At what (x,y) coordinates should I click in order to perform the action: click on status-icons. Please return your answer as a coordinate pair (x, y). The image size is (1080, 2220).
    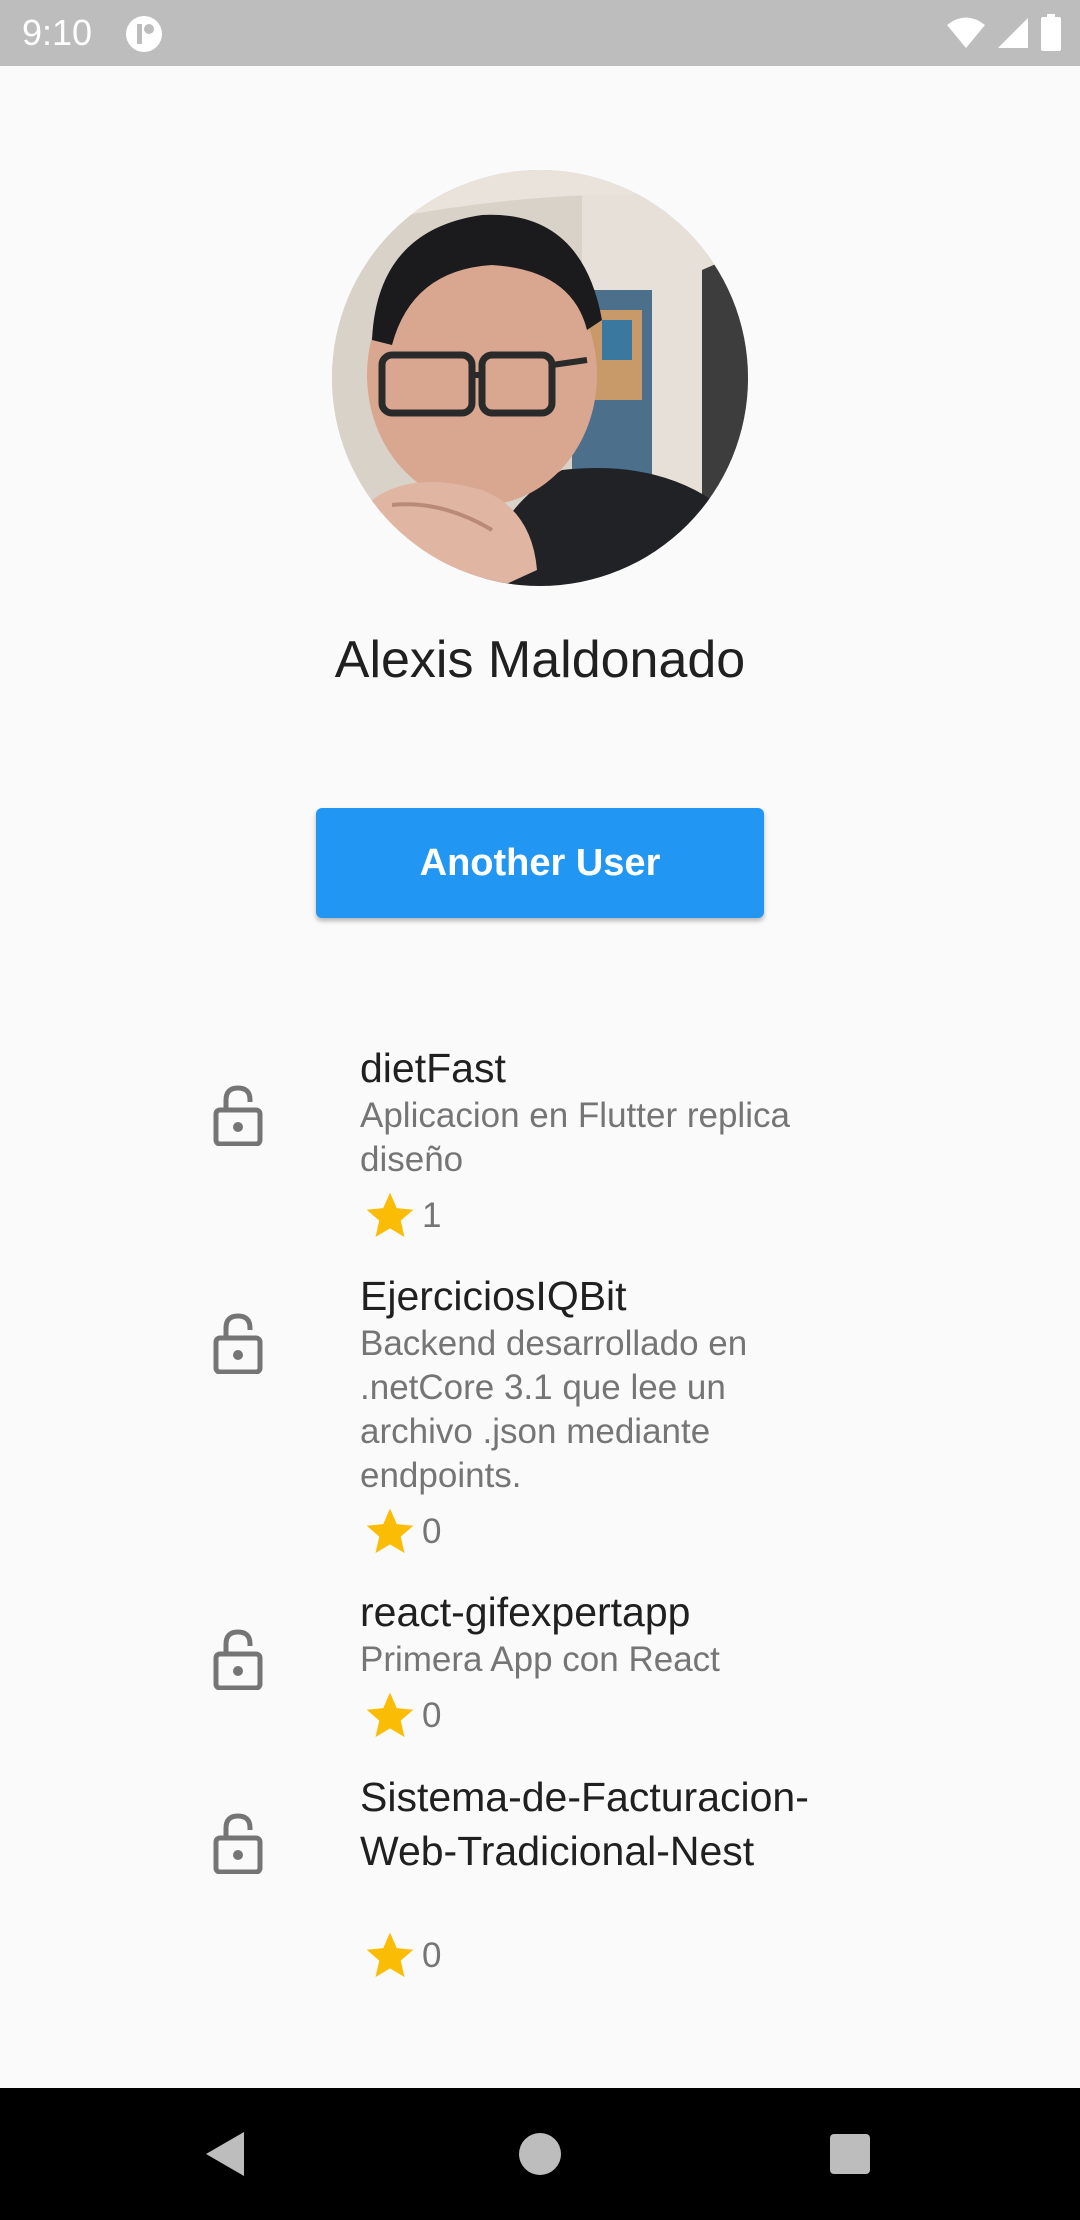
    Looking at the image, I should click on (1004, 33).